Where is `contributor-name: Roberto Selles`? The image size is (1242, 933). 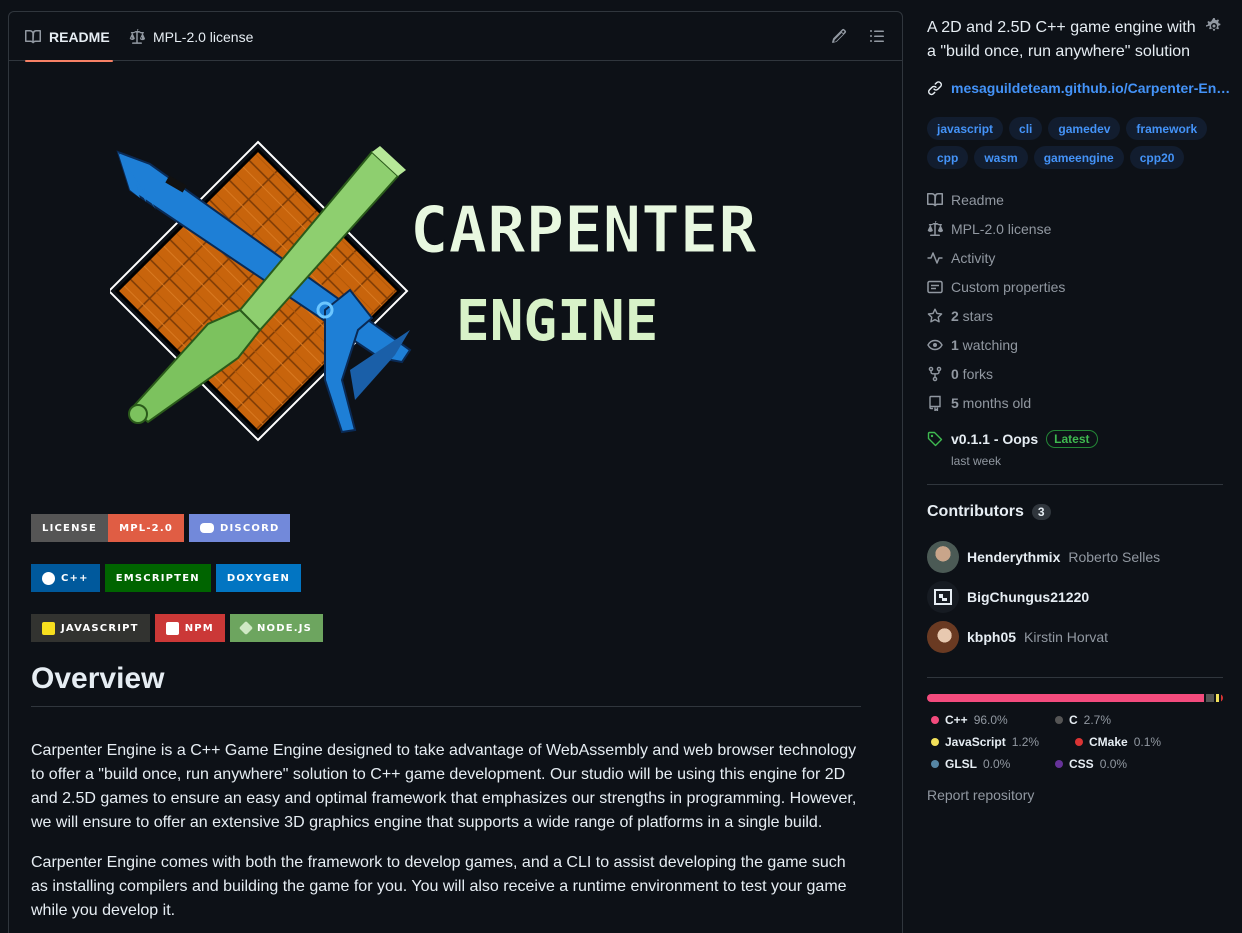 contributor-name: Roberto Selles is located at coordinates (1114, 557).